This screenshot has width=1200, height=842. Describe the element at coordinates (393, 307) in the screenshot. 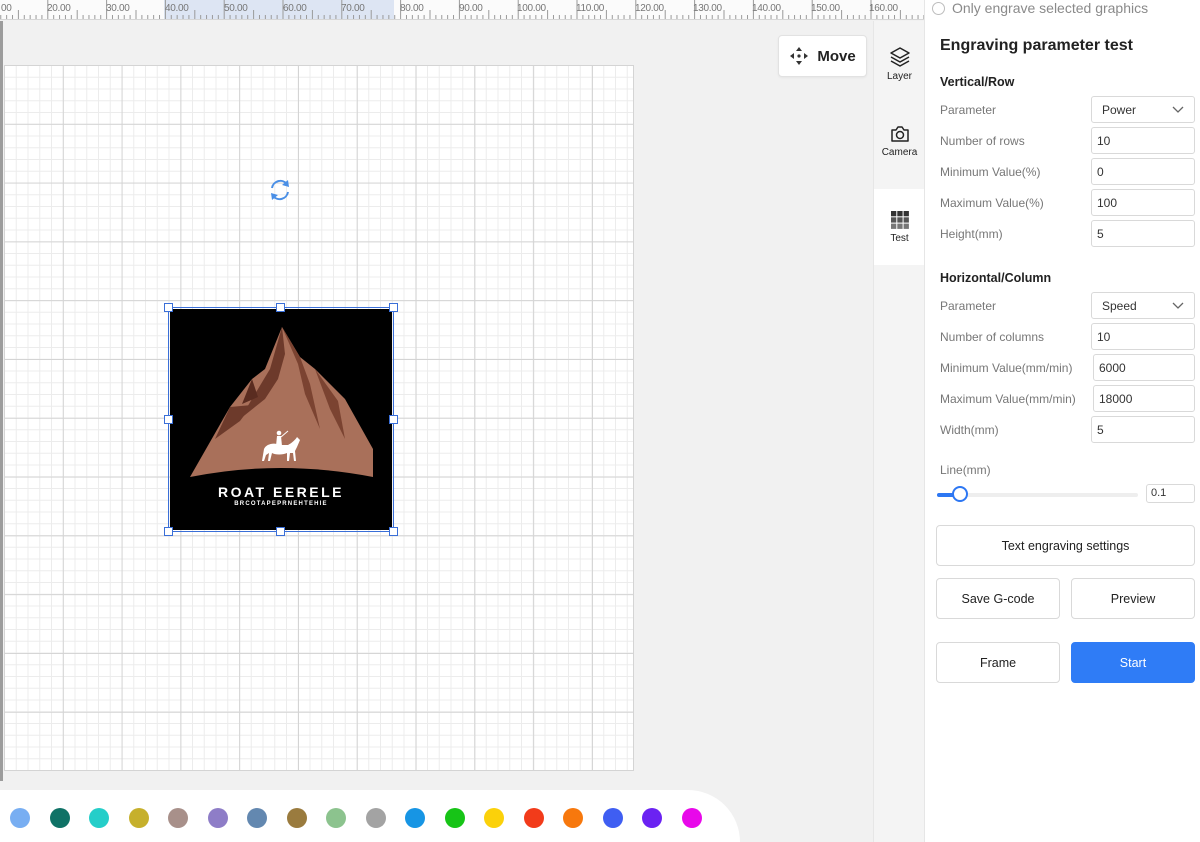

I see `resize-handle-top-right` at that location.